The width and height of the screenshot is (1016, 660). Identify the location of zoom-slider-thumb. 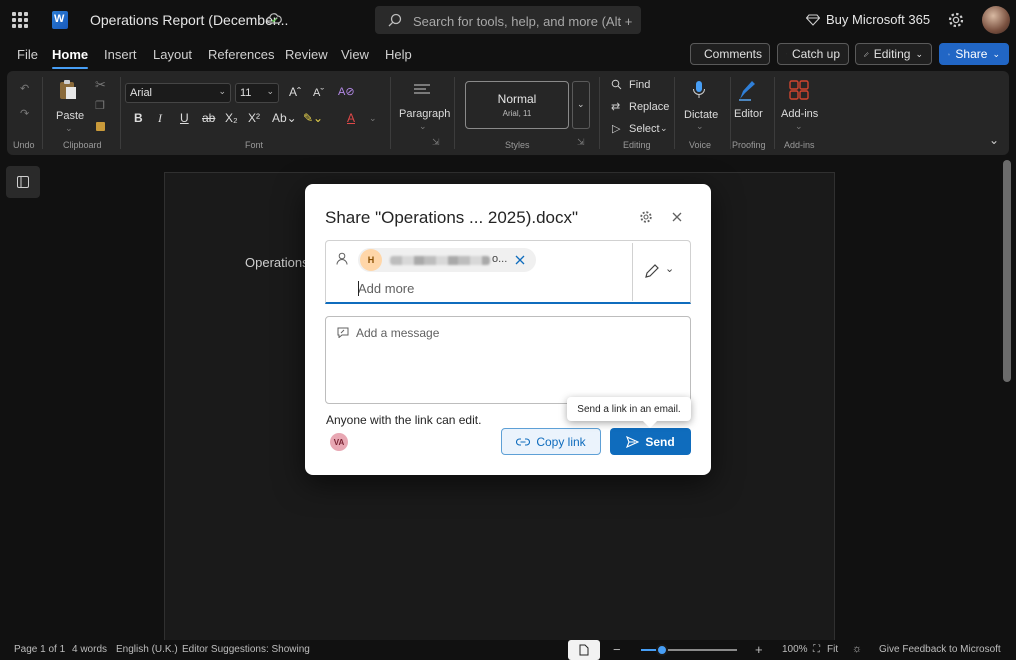
(662, 650).